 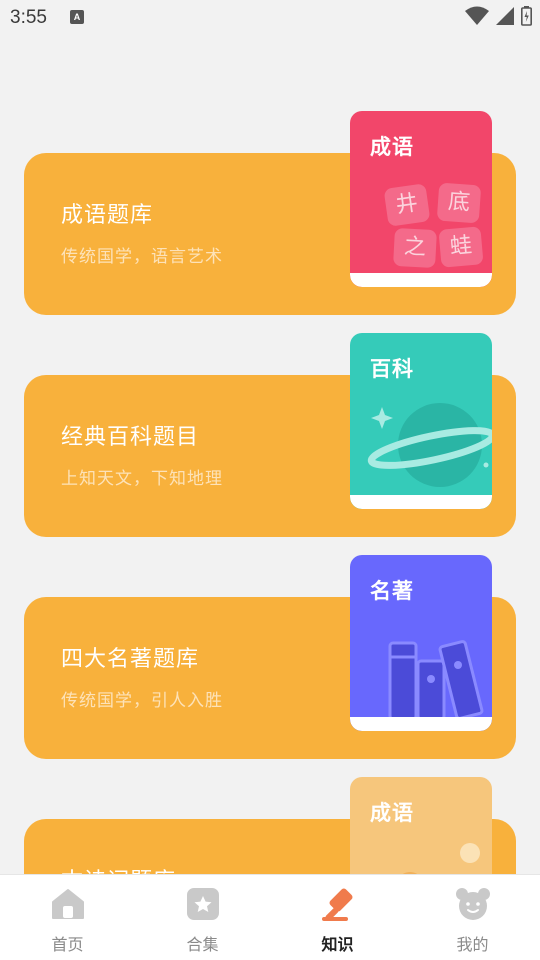 What do you see at coordinates (202, 904) in the screenshot?
I see `star-box-icon` at bounding box center [202, 904].